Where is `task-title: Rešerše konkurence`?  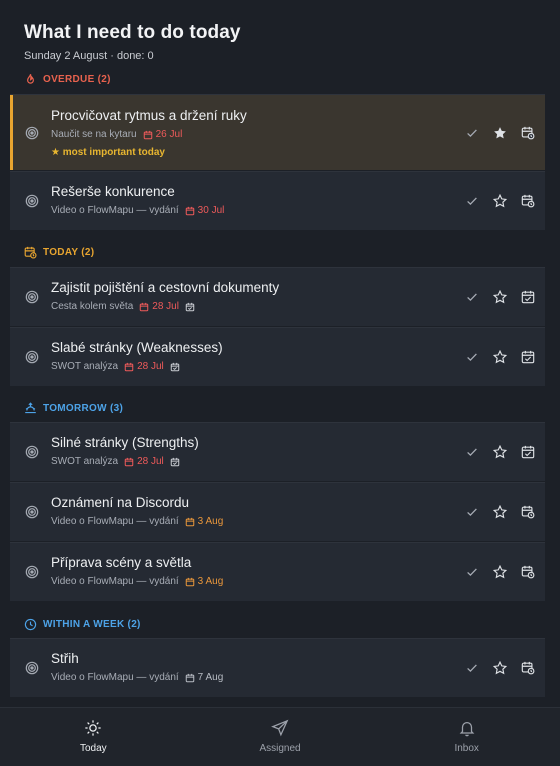 task-title: Rešerše konkurence is located at coordinates (113, 191).